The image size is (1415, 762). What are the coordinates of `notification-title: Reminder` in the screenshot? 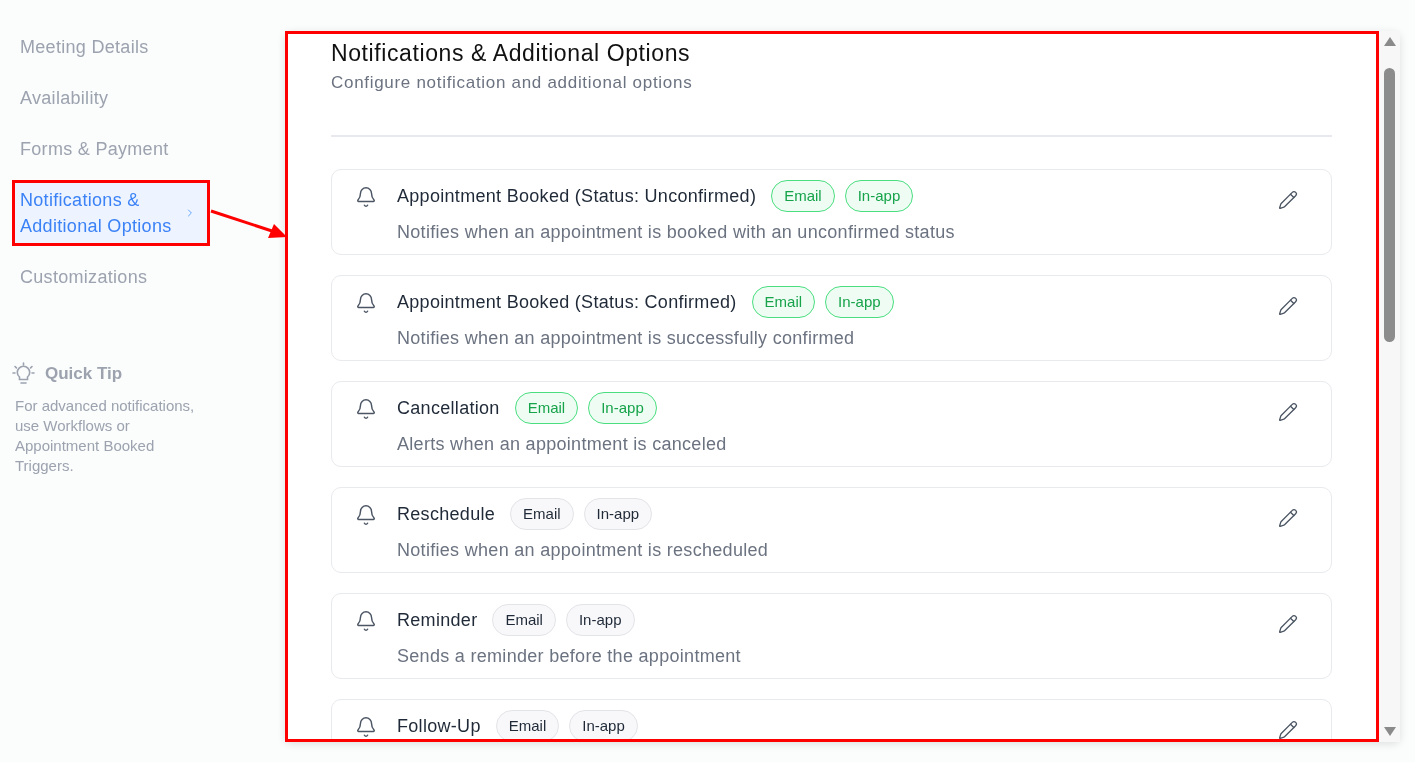 It's located at (437, 620).